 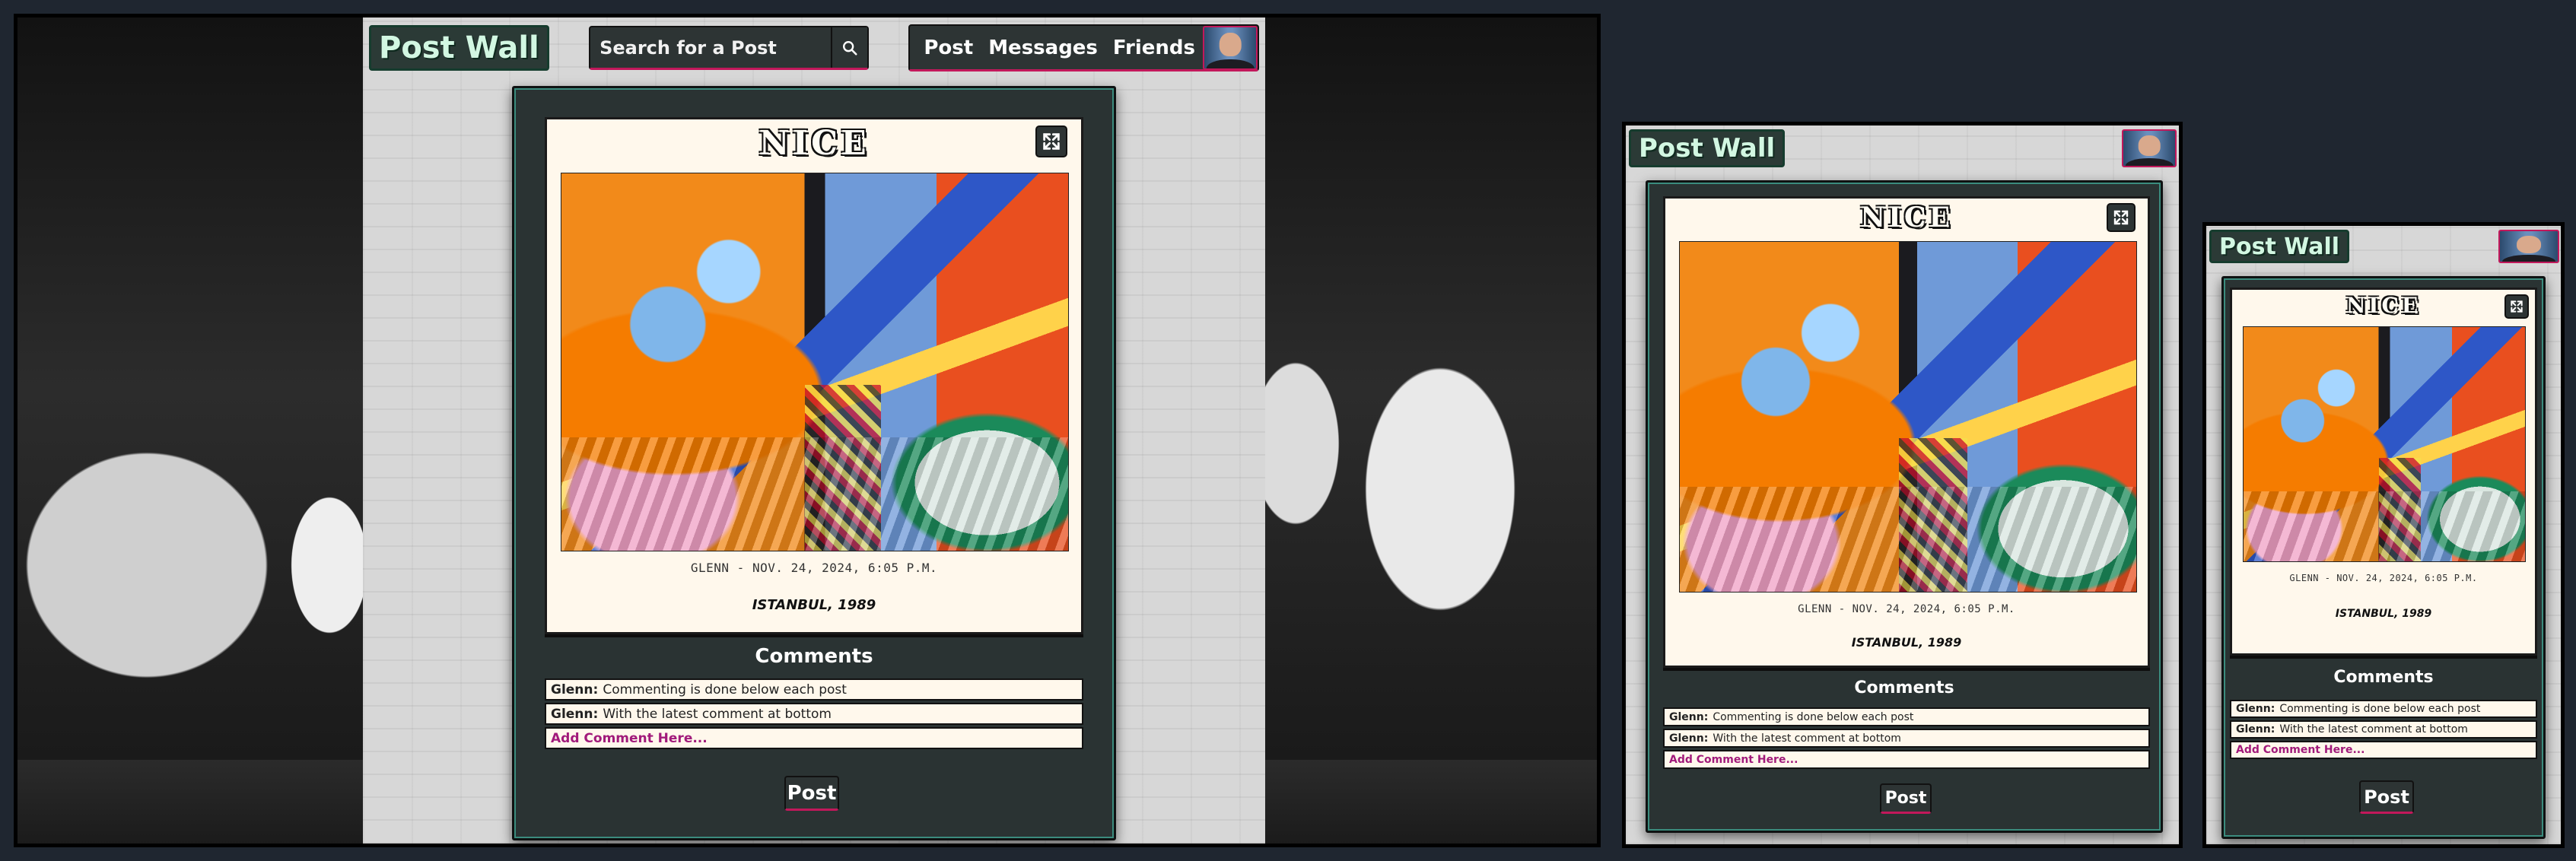 What do you see at coordinates (1154, 48) in the screenshot?
I see `nav-link-friends: Friends` at bounding box center [1154, 48].